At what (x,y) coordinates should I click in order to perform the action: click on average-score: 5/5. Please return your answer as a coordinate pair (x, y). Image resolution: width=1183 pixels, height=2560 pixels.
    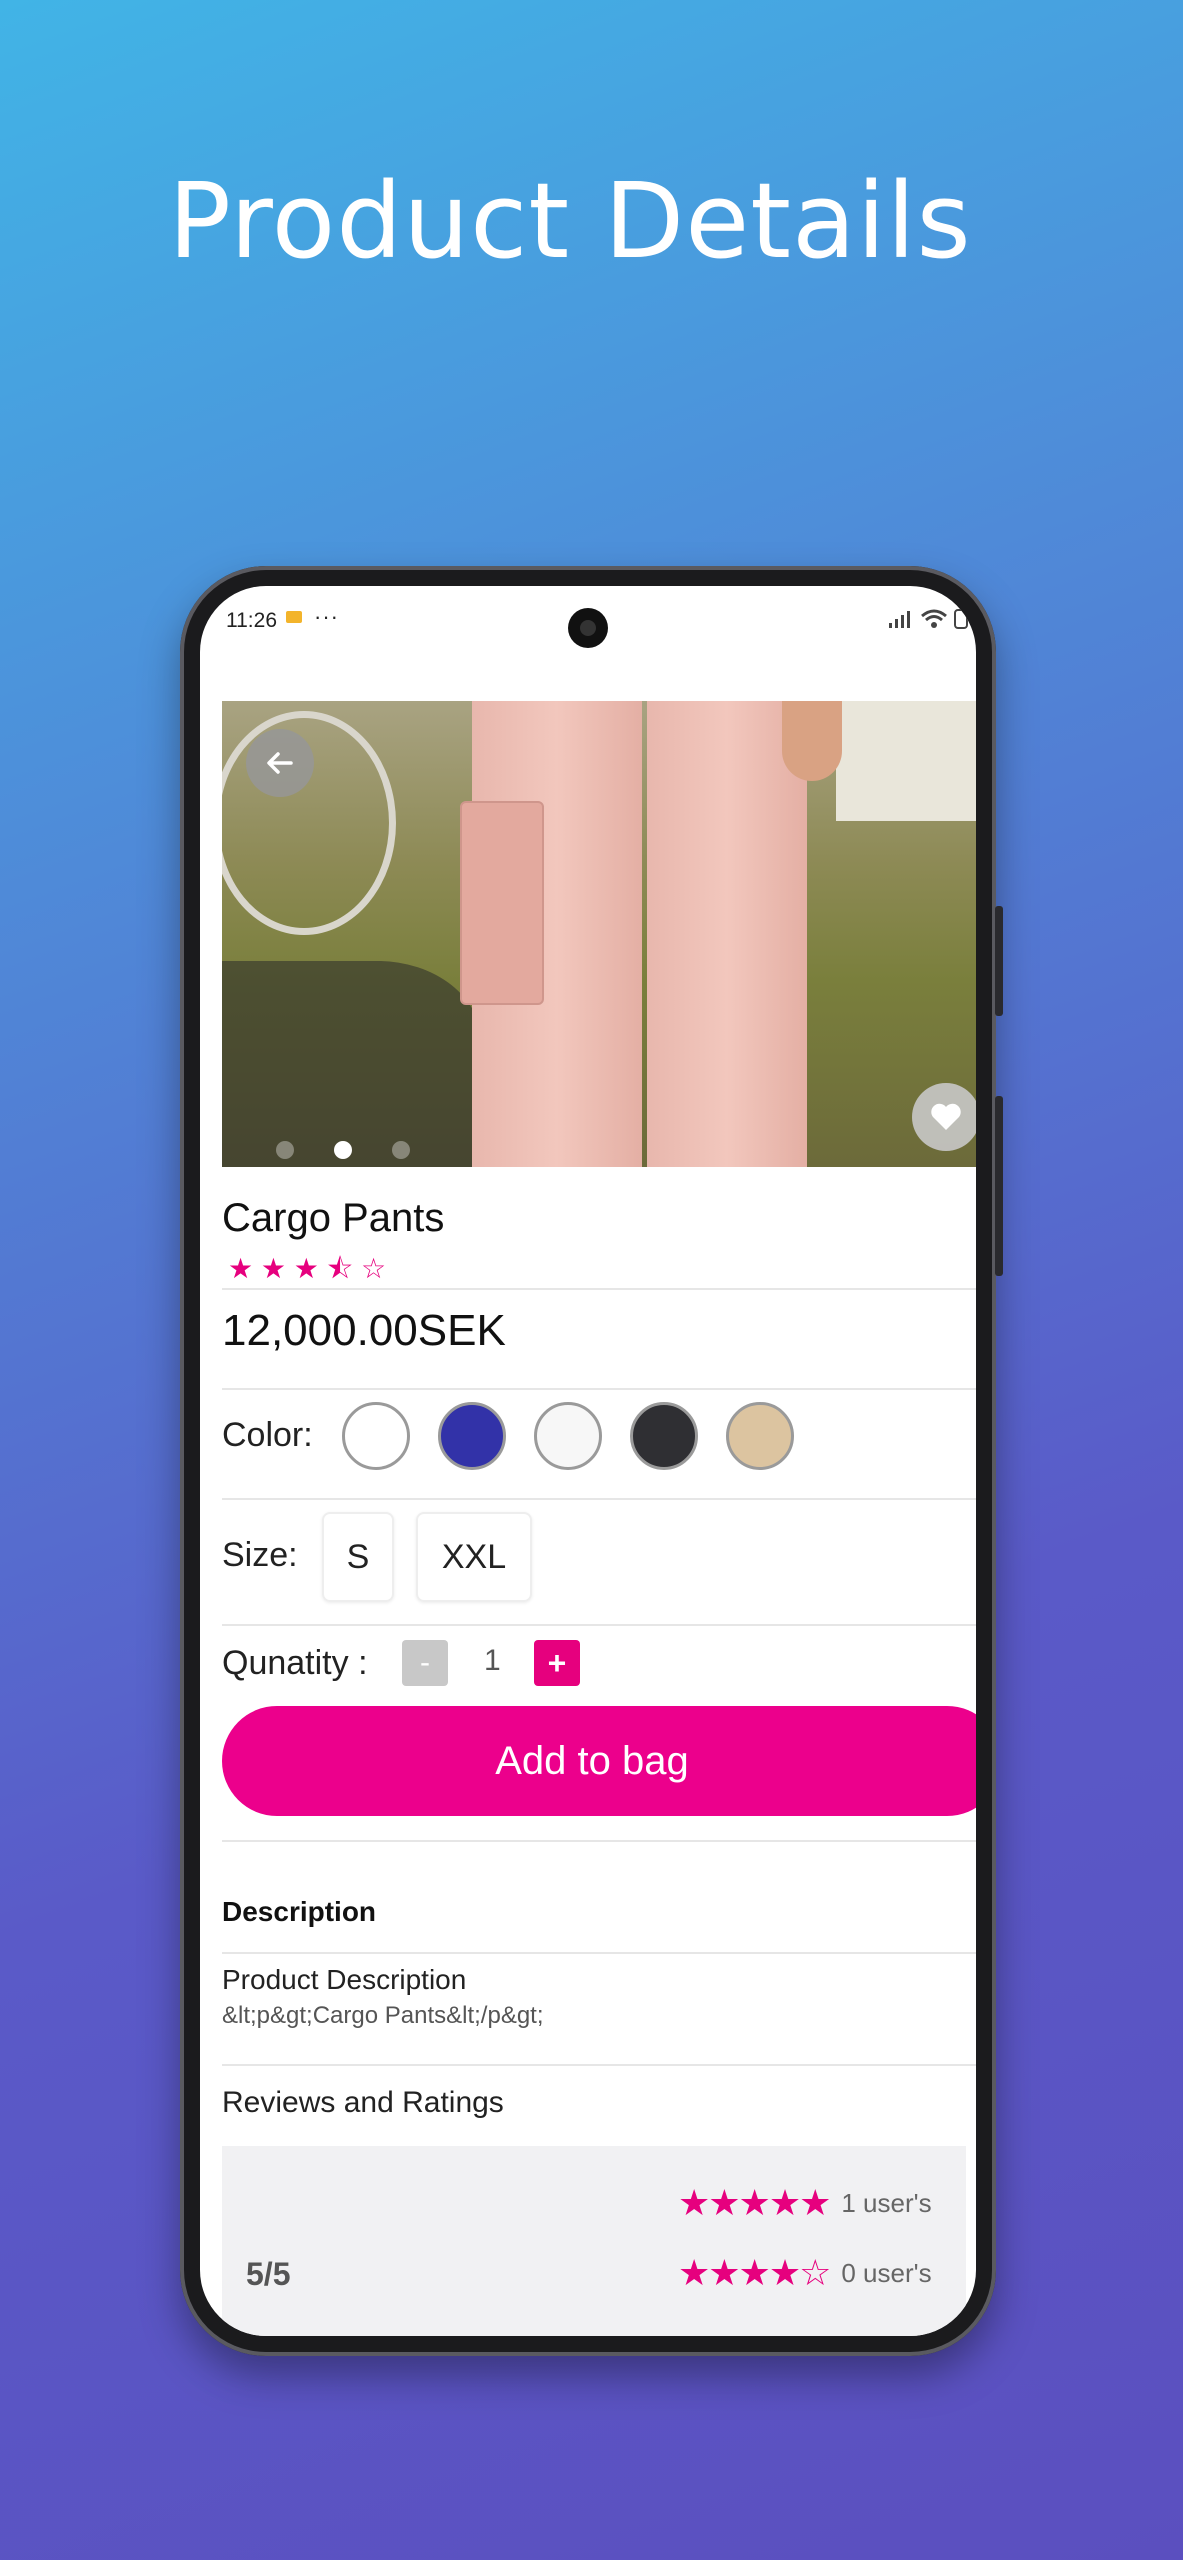
    Looking at the image, I should click on (268, 2274).